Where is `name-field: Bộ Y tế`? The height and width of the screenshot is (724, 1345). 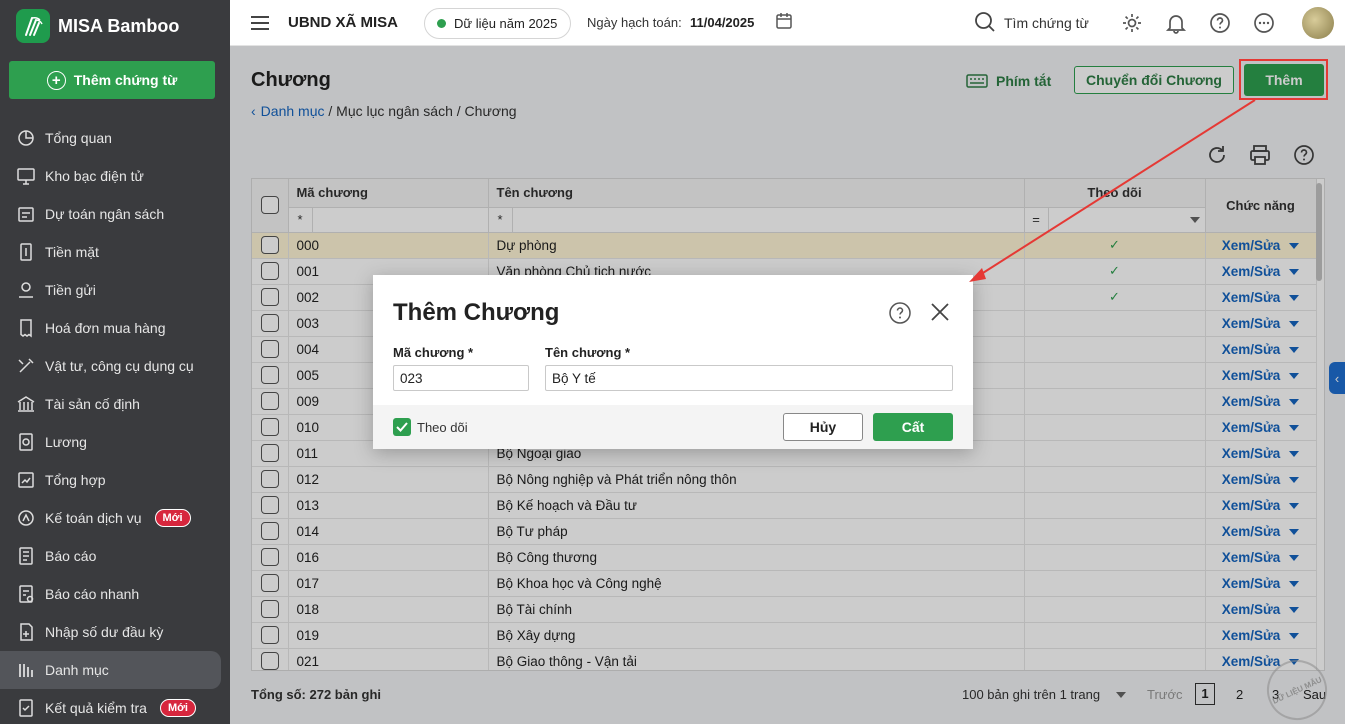
name-field: Bộ Y tế is located at coordinates (749, 378).